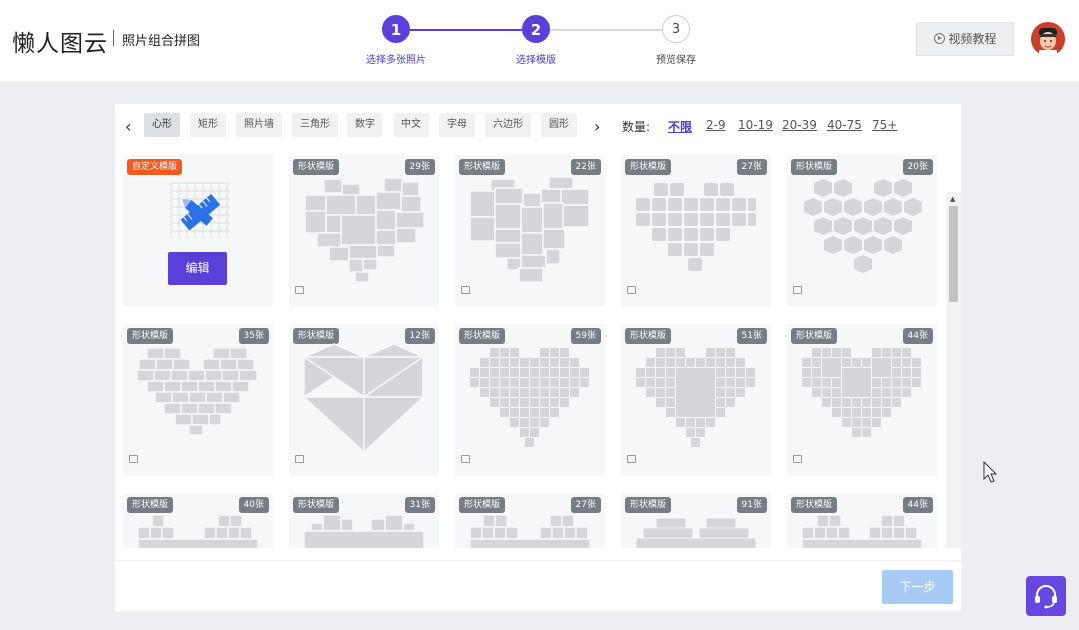 This screenshot has height=630, width=1079. I want to click on mouse-cursor-icon, so click(990, 472).